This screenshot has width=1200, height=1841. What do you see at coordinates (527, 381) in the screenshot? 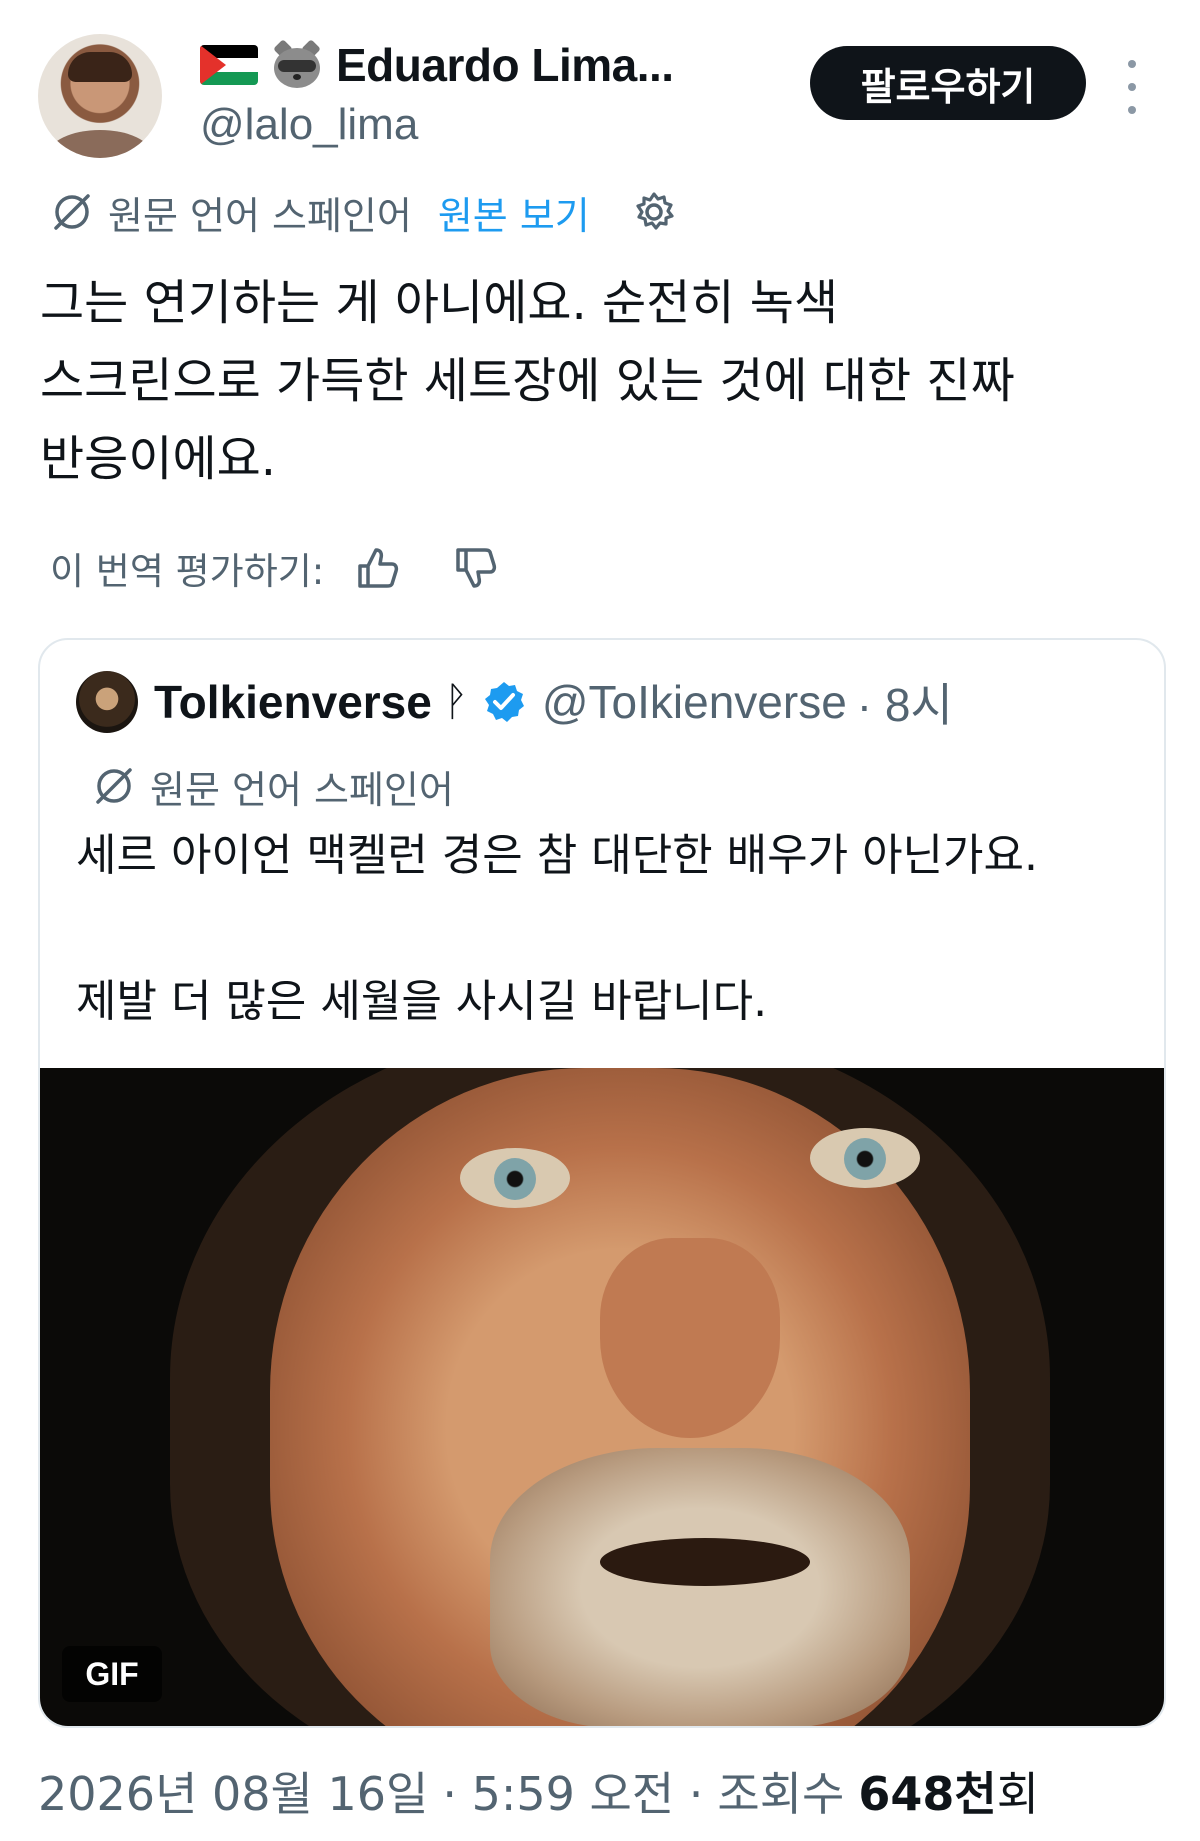
I see `tweet-text-line: 스크린으로 가득한 세트장에 있는 것에 대한 진짜` at bounding box center [527, 381].